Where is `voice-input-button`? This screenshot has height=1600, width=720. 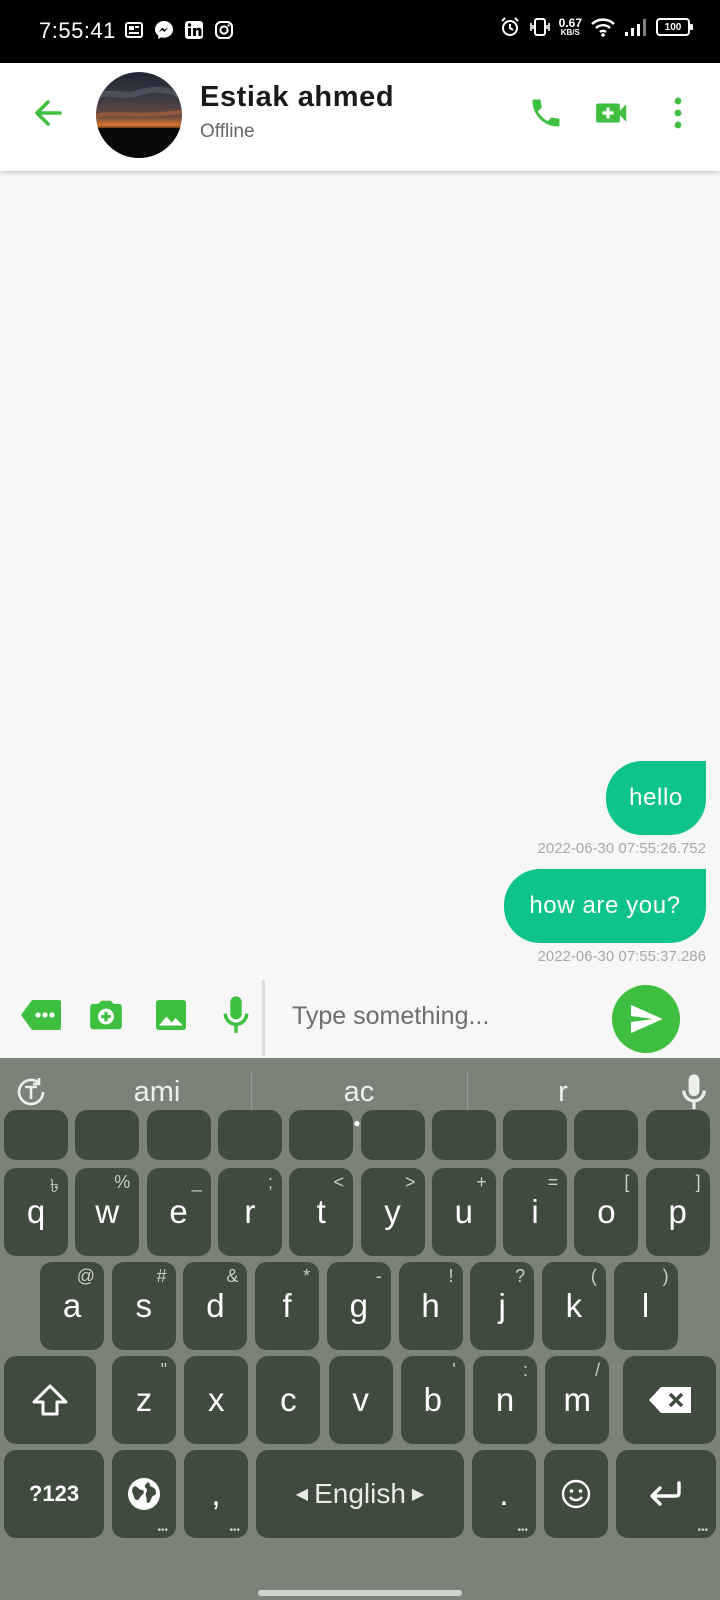
voice-input-button is located at coordinates (694, 1092).